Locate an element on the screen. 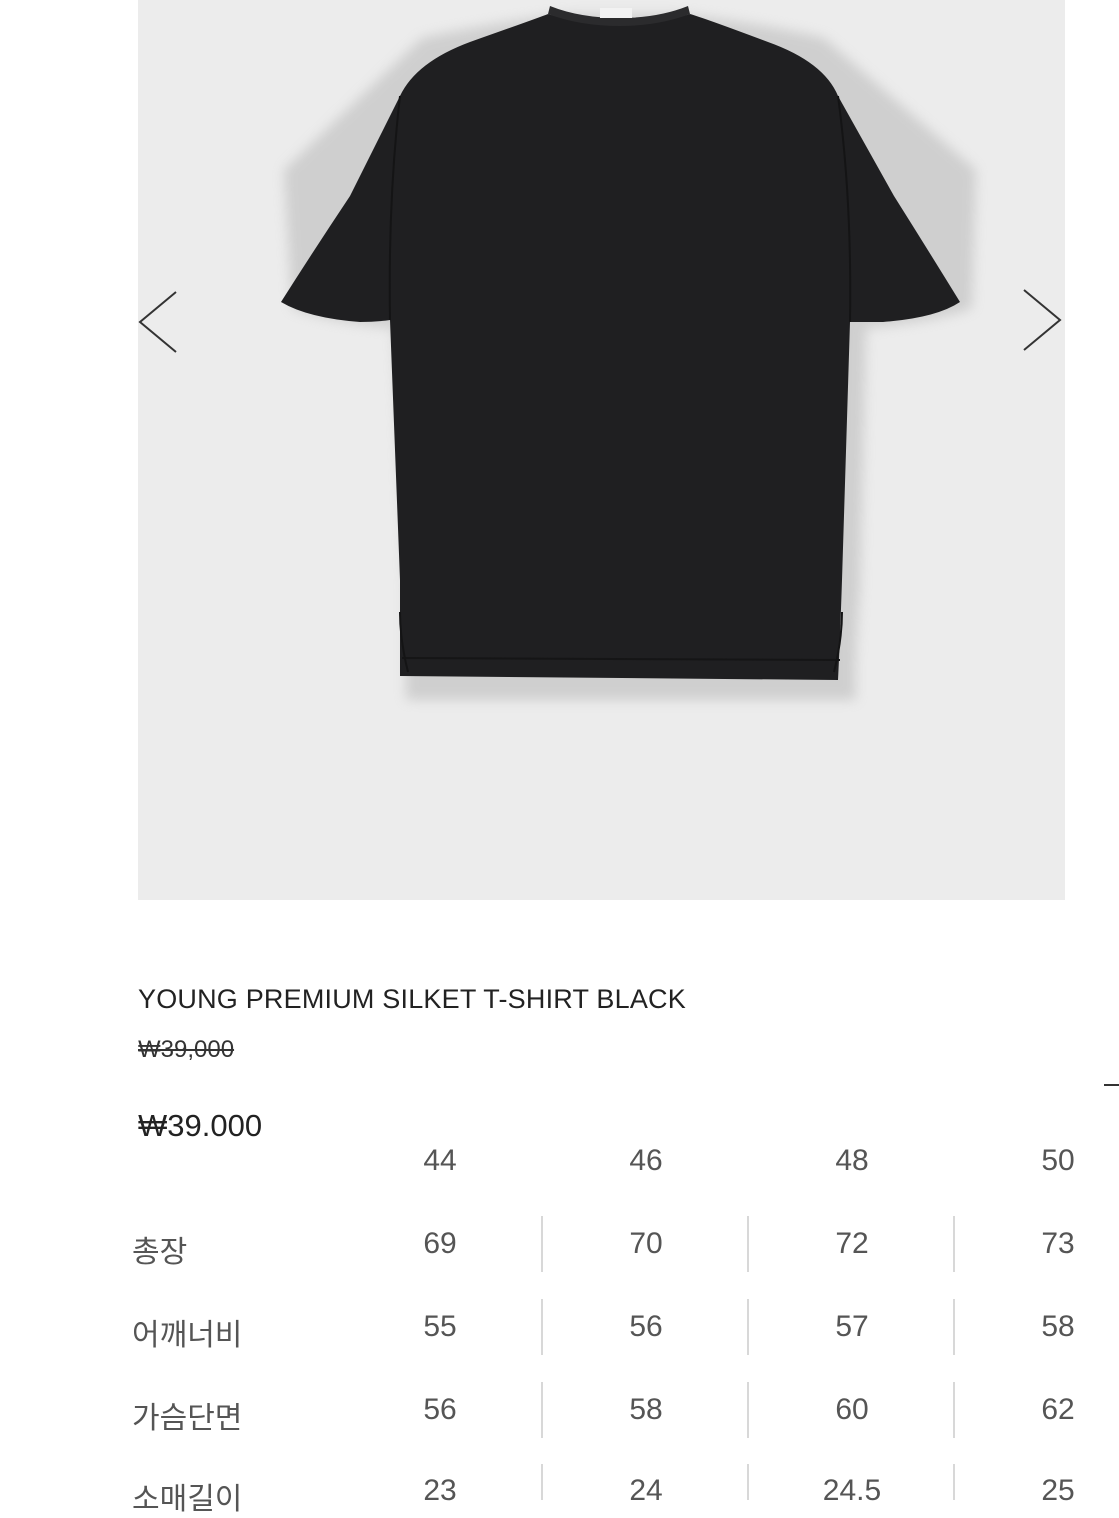  row-label: 어깨너비 is located at coordinates (187, 1335).